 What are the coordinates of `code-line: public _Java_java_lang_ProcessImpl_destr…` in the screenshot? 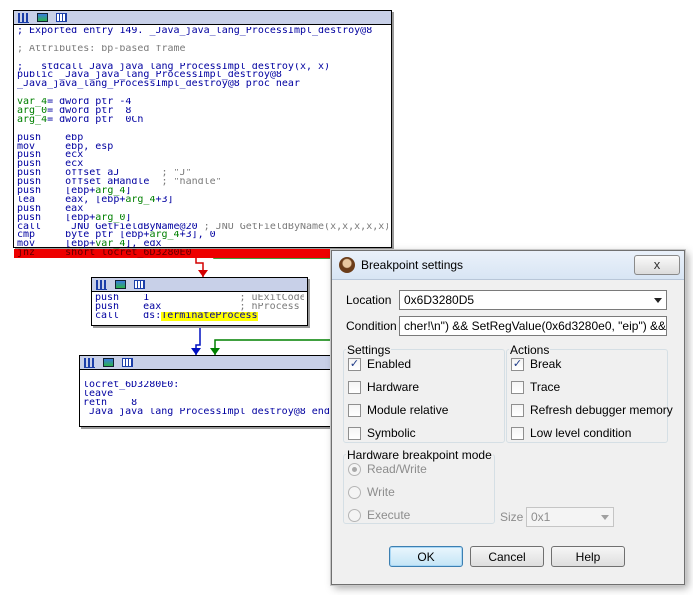 It's located at (202, 75).